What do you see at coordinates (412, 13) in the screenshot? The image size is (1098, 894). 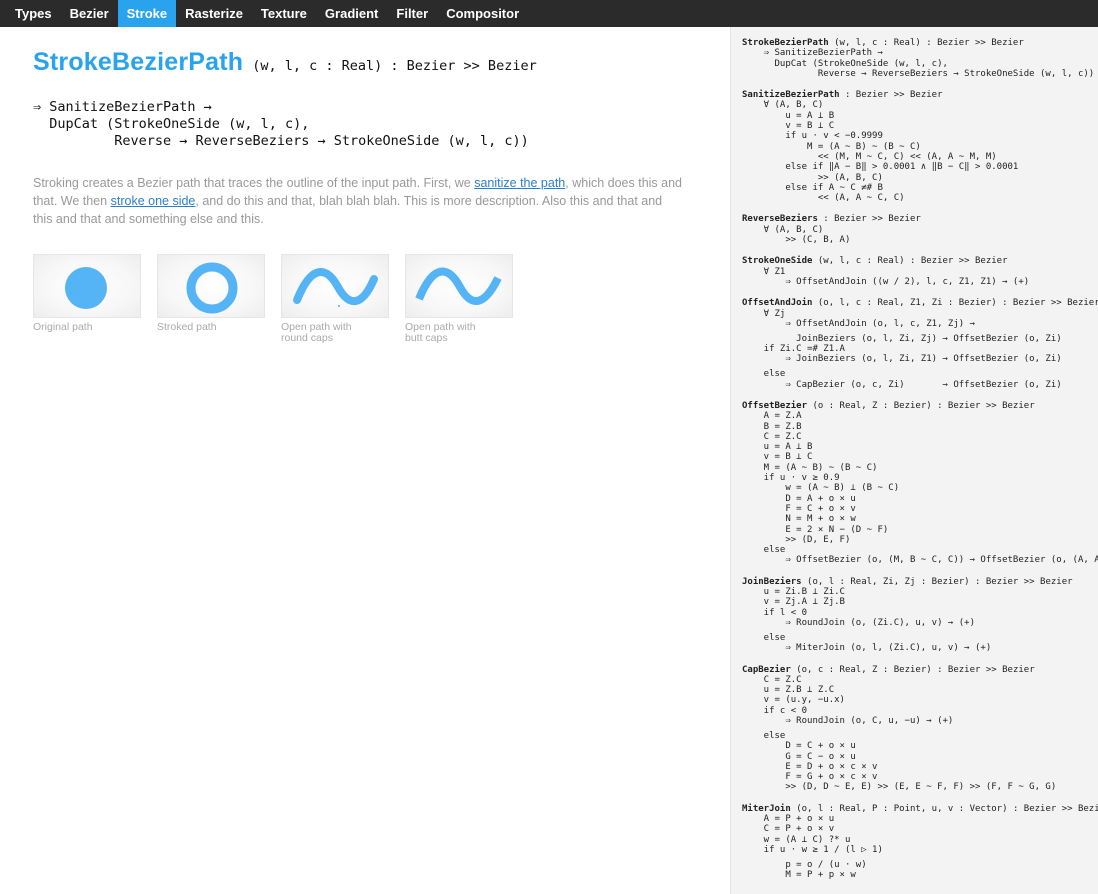 I see `tab-filter: Filter` at bounding box center [412, 13].